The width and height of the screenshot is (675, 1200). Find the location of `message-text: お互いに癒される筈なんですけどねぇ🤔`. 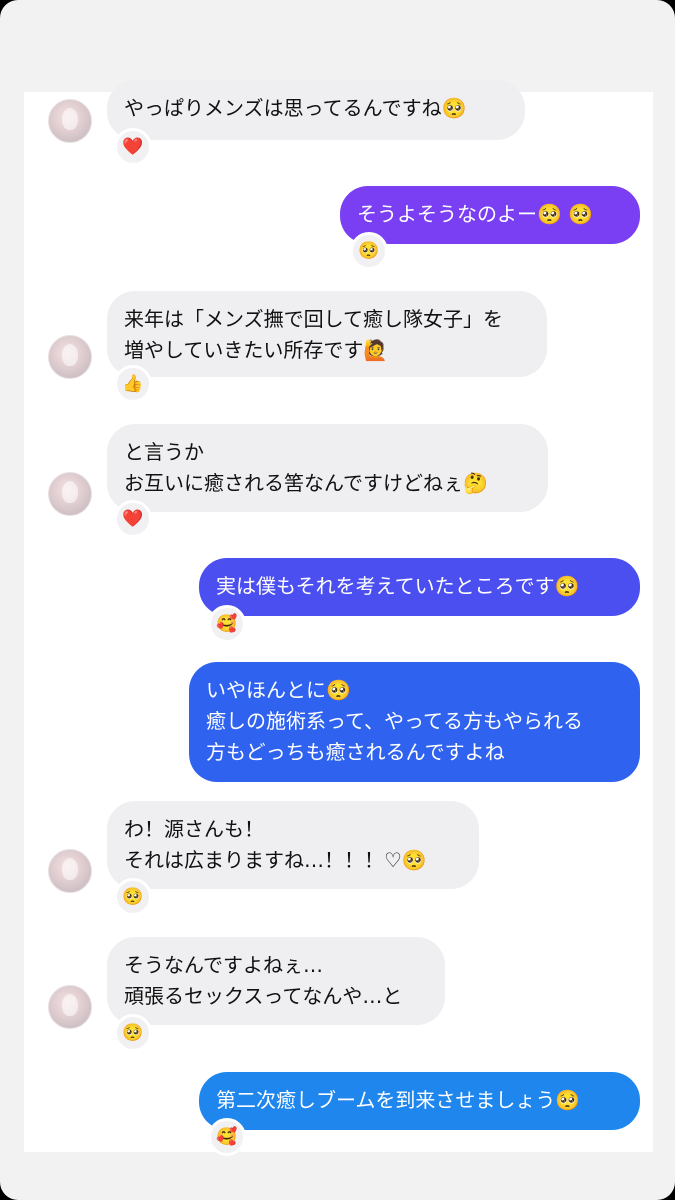

message-text: お互いに癒される筈なんですけどねぇ🤔 is located at coordinates (306, 483).